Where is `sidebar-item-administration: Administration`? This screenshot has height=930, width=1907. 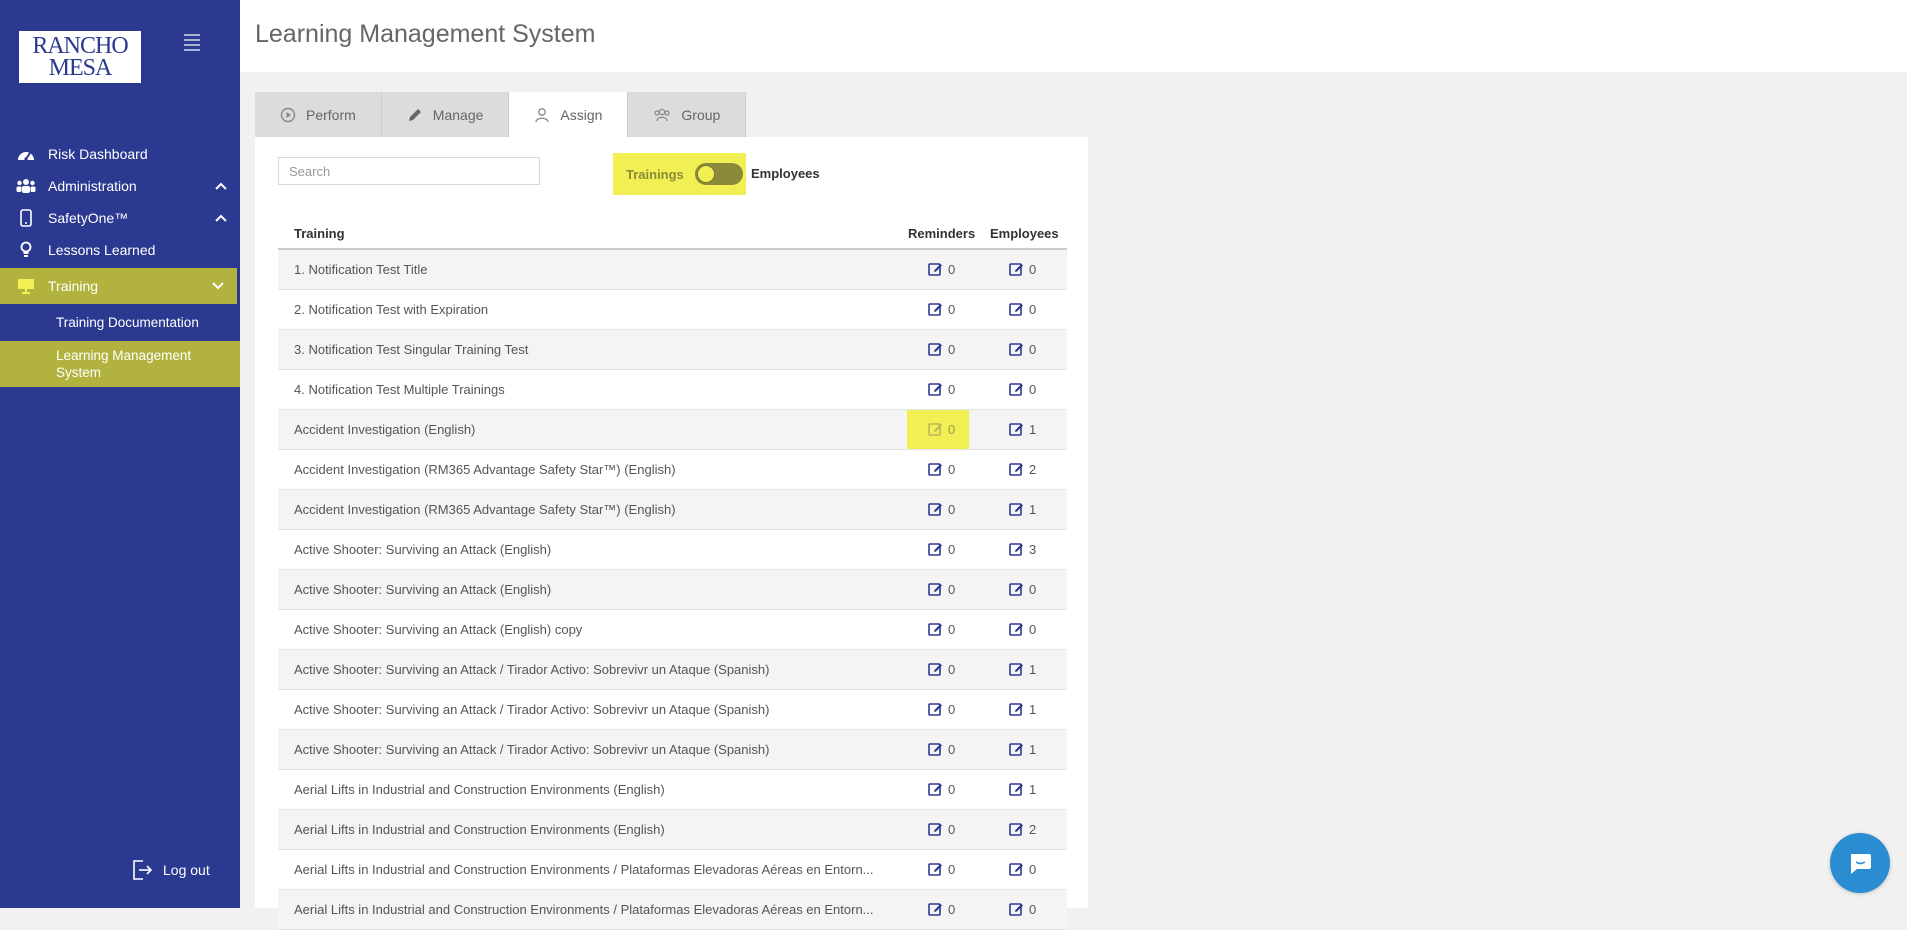
sidebar-item-administration: Administration is located at coordinates (120, 186).